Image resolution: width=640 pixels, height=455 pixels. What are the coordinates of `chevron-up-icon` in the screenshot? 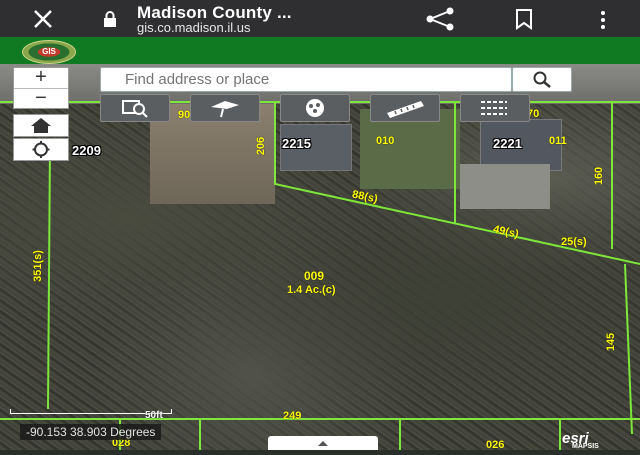 It's located at (323, 443).